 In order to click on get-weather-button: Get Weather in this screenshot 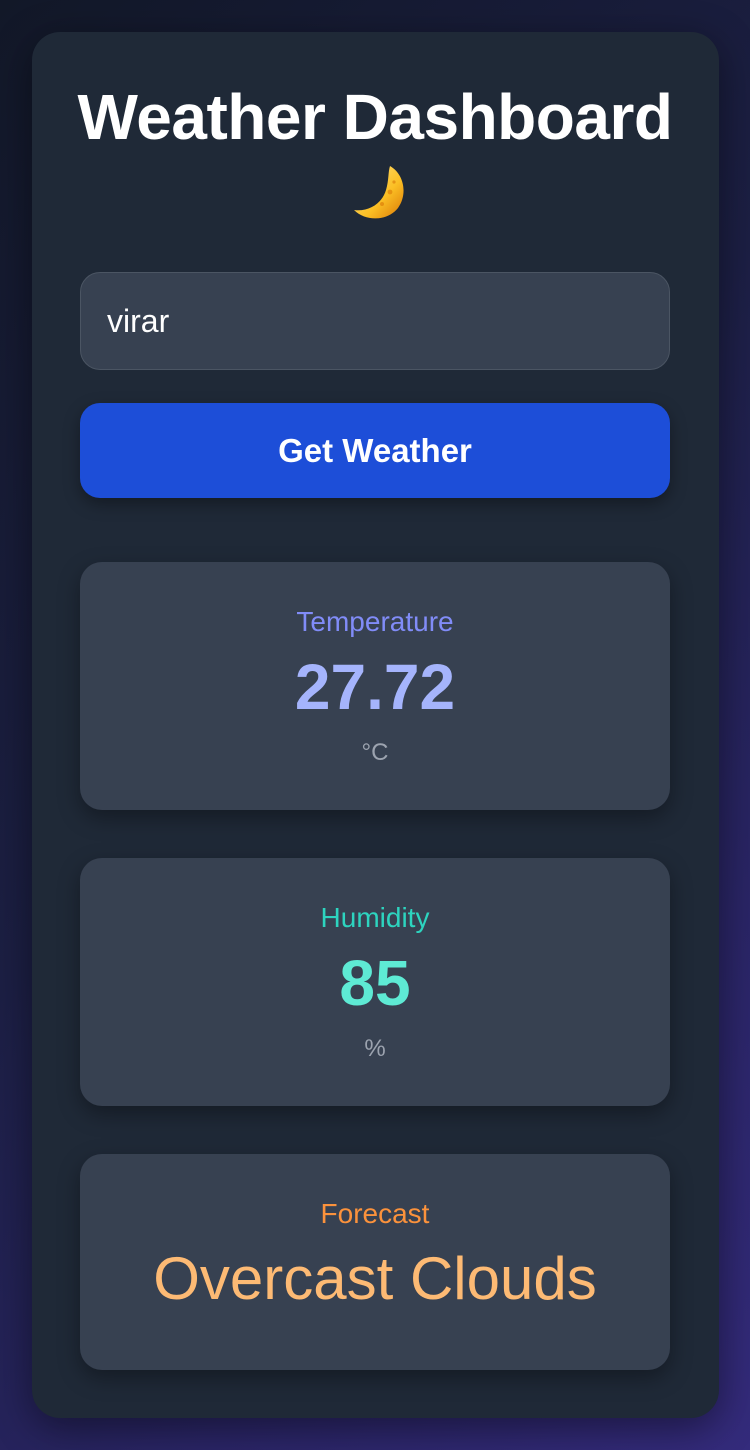, I will do `click(375, 450)`.